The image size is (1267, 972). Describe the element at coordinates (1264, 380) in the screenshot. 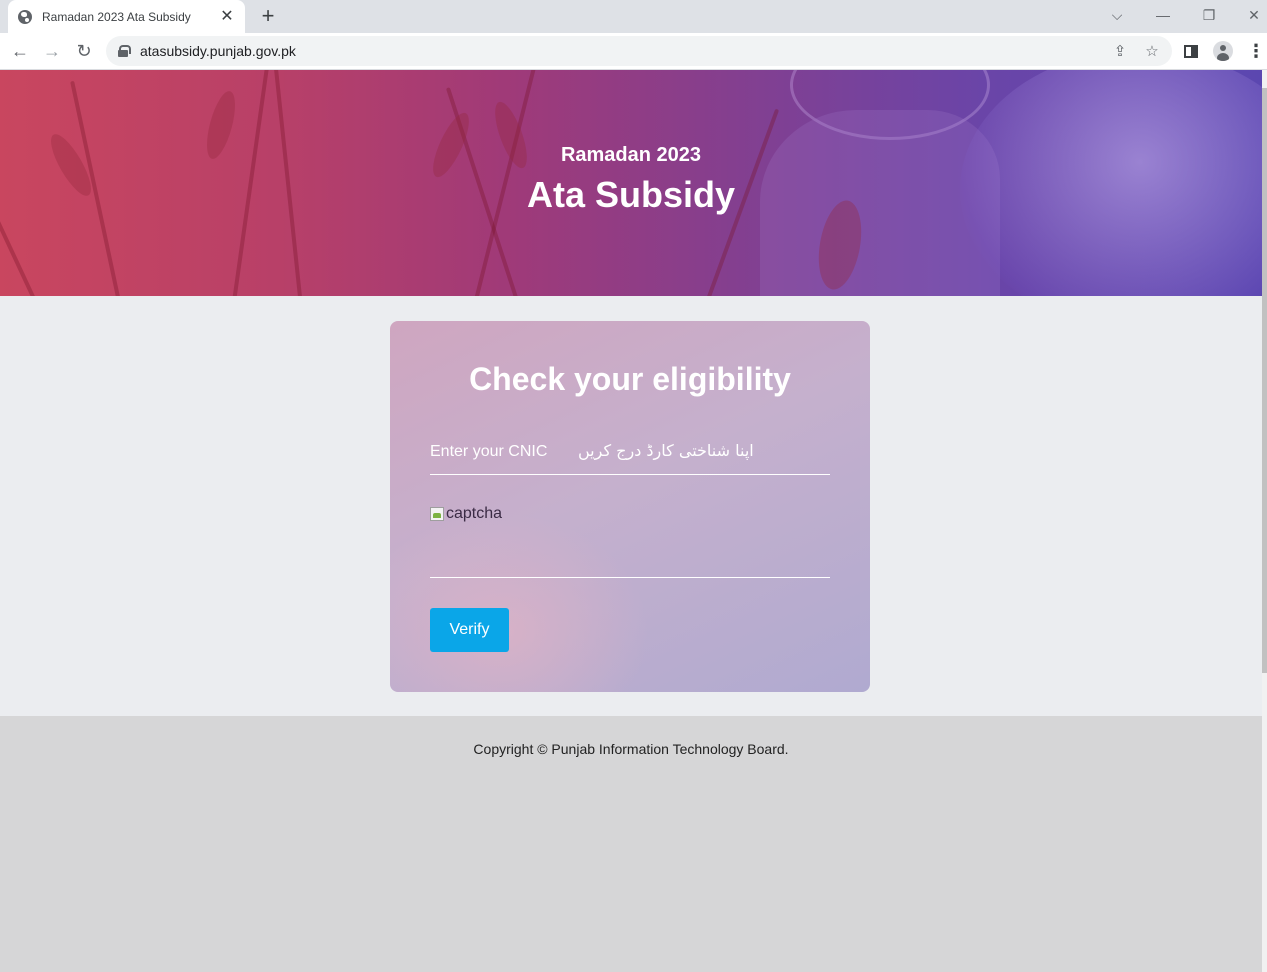

I see `scrollbar-thumb` at that location.